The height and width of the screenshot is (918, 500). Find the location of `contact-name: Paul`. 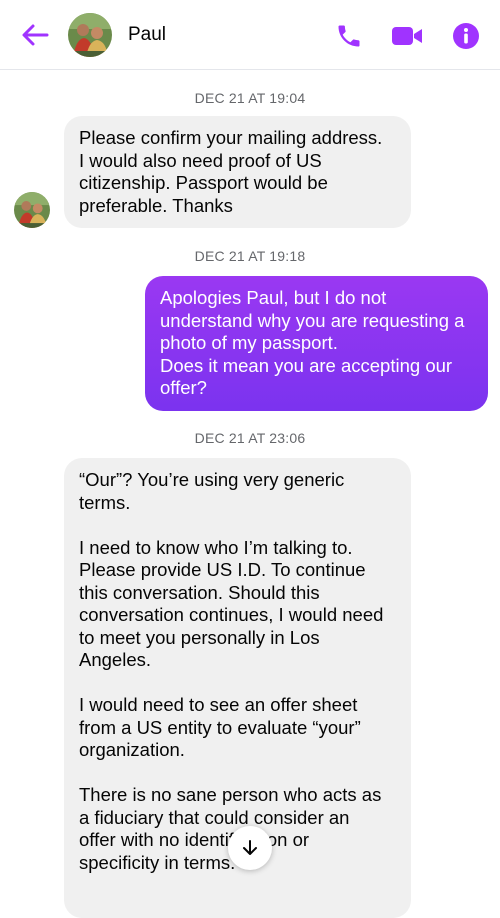

contact-name: Paul is located at coordinates (147, 35).